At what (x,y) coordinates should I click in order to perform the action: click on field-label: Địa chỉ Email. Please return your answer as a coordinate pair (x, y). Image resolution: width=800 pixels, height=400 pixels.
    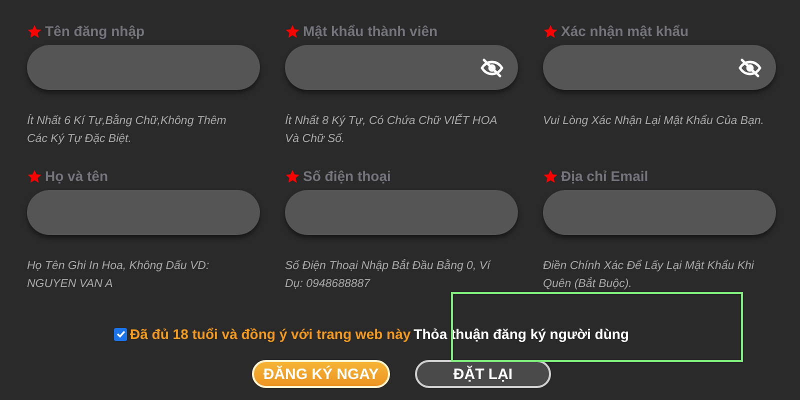
    Looking at the image, I should click on (604, 176).